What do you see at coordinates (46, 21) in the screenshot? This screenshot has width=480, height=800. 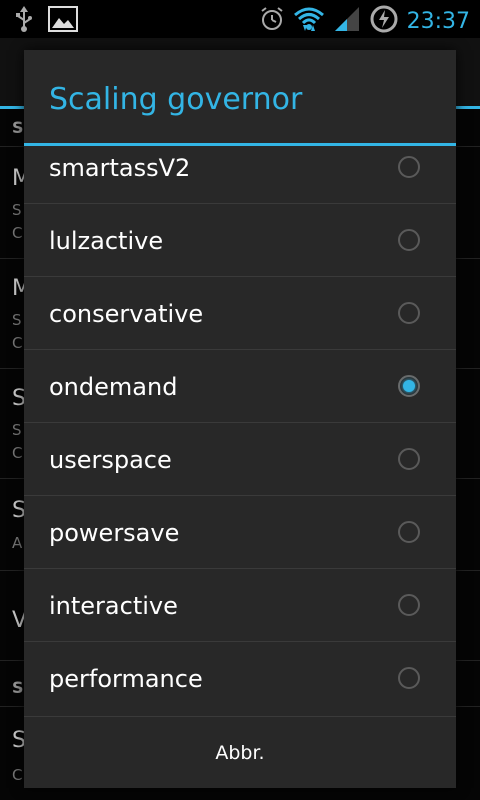 I see `notification-icons` at bounding box center [46, 21].